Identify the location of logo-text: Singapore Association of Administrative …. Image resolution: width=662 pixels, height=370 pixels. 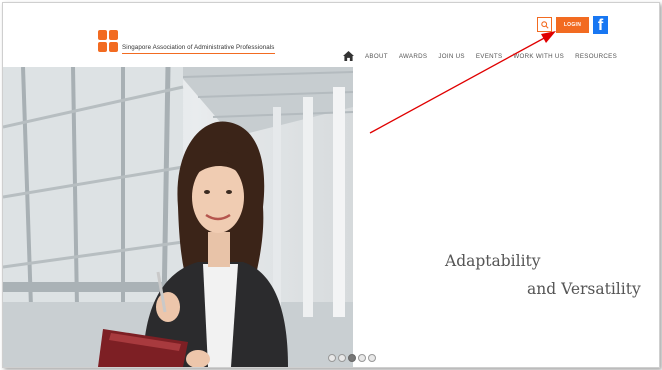
(198, 49).